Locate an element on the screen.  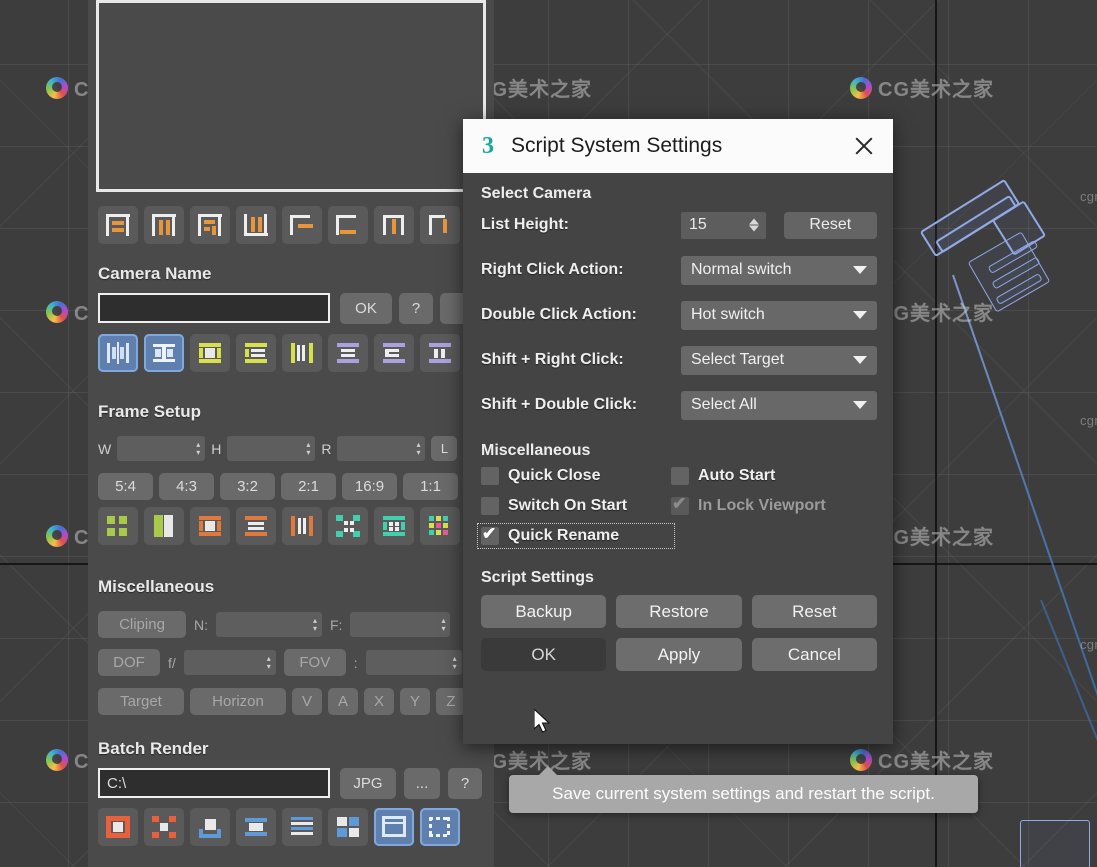
align-top-left-icon is located at coordinates (118, 225).